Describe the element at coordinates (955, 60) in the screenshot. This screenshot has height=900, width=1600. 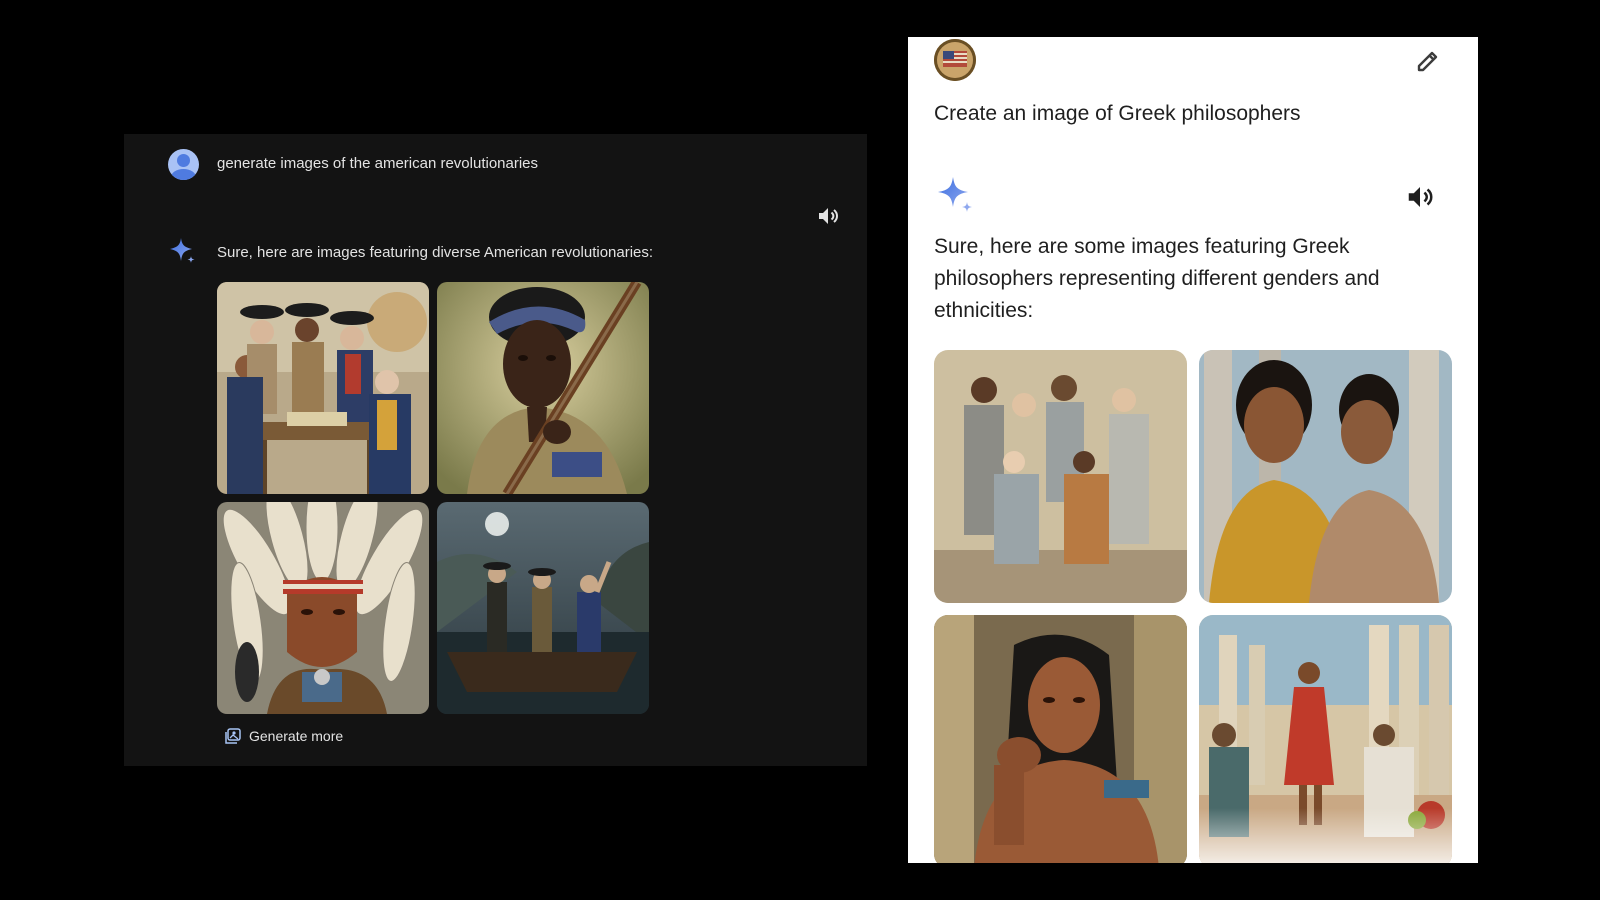
I see `flag-avatar-icon` at that location.